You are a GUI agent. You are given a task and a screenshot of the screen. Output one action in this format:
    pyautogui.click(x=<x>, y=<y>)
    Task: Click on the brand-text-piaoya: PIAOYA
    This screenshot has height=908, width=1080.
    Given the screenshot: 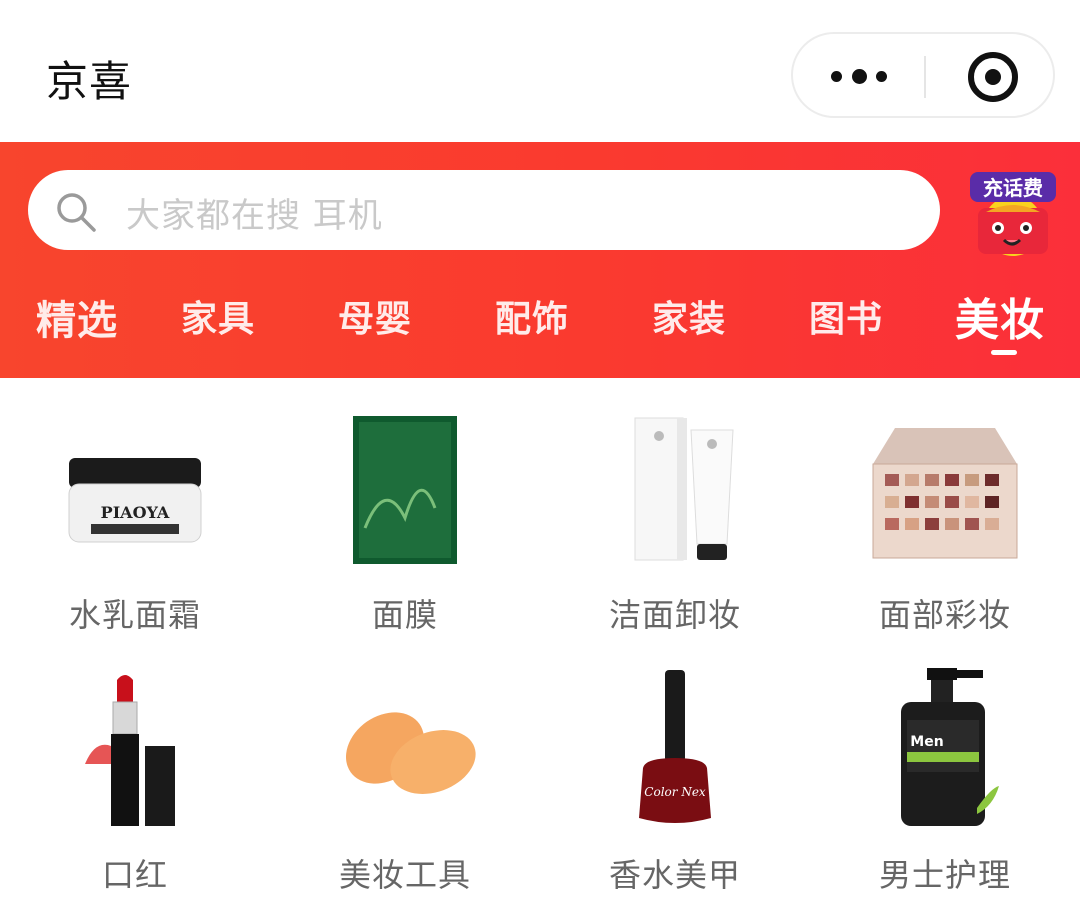 What is the action you would take?
    pyautogui.click(x=135, y=512)
    